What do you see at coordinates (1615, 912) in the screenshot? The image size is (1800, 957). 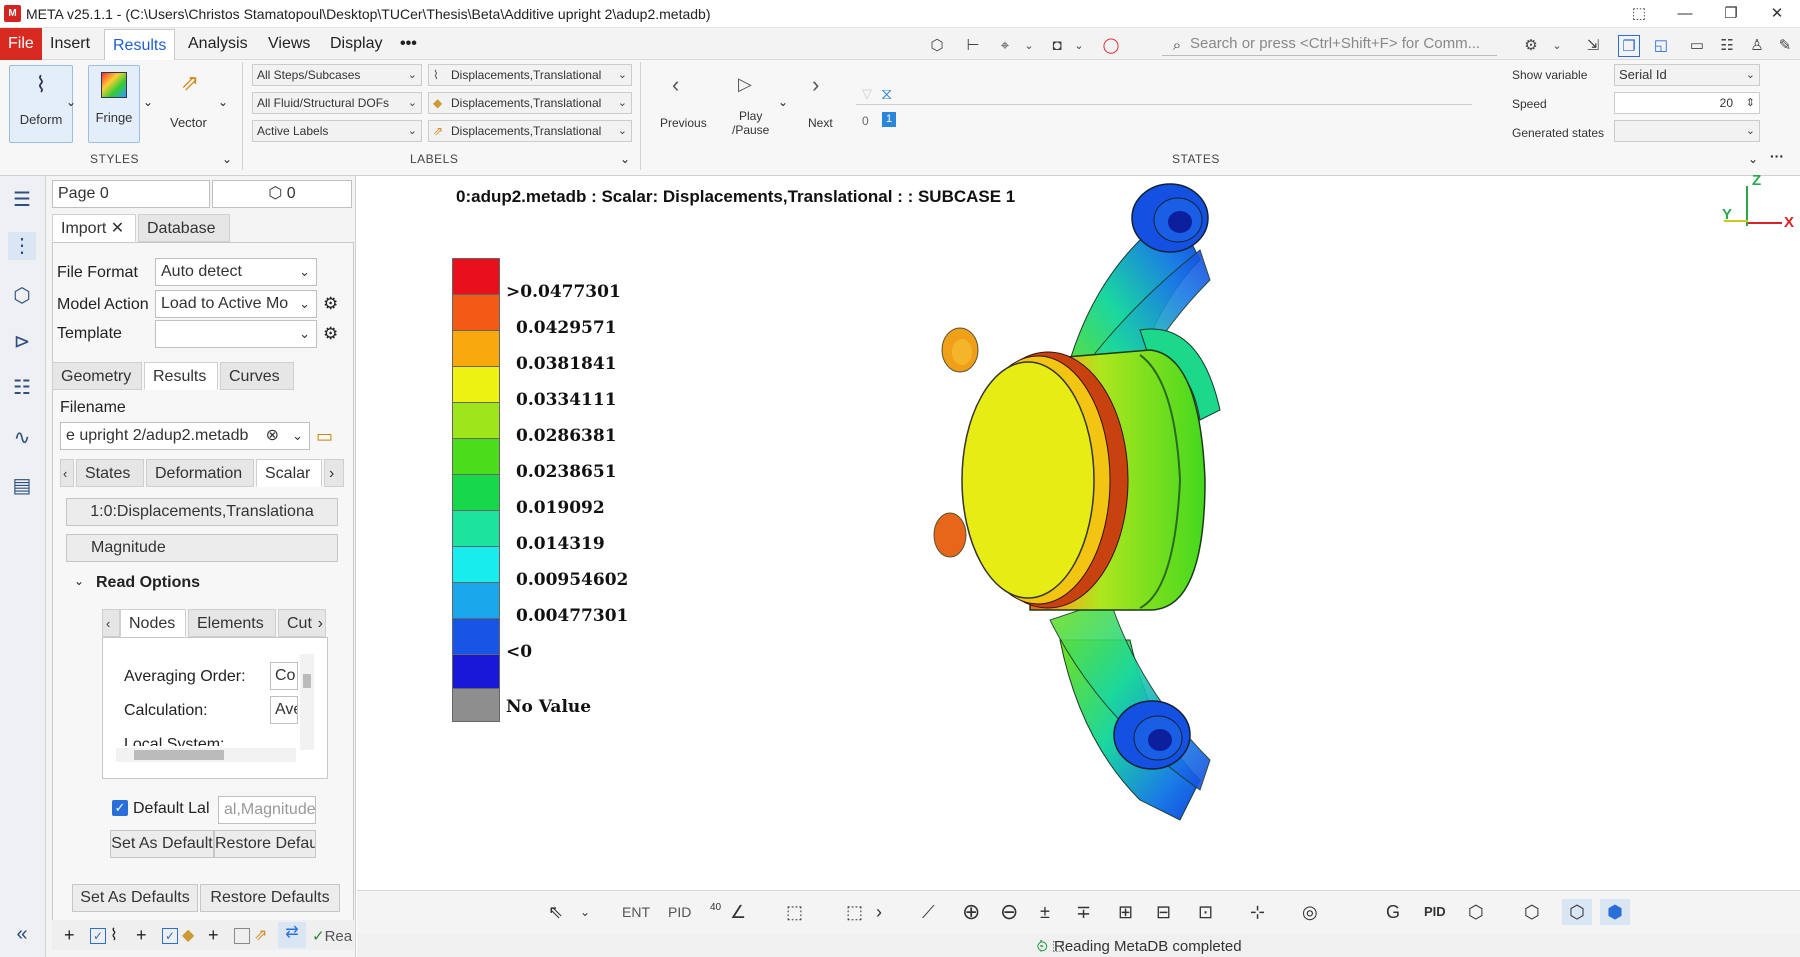 I see `shaded-icon: ⬢` at bounding box center [1615, 912].